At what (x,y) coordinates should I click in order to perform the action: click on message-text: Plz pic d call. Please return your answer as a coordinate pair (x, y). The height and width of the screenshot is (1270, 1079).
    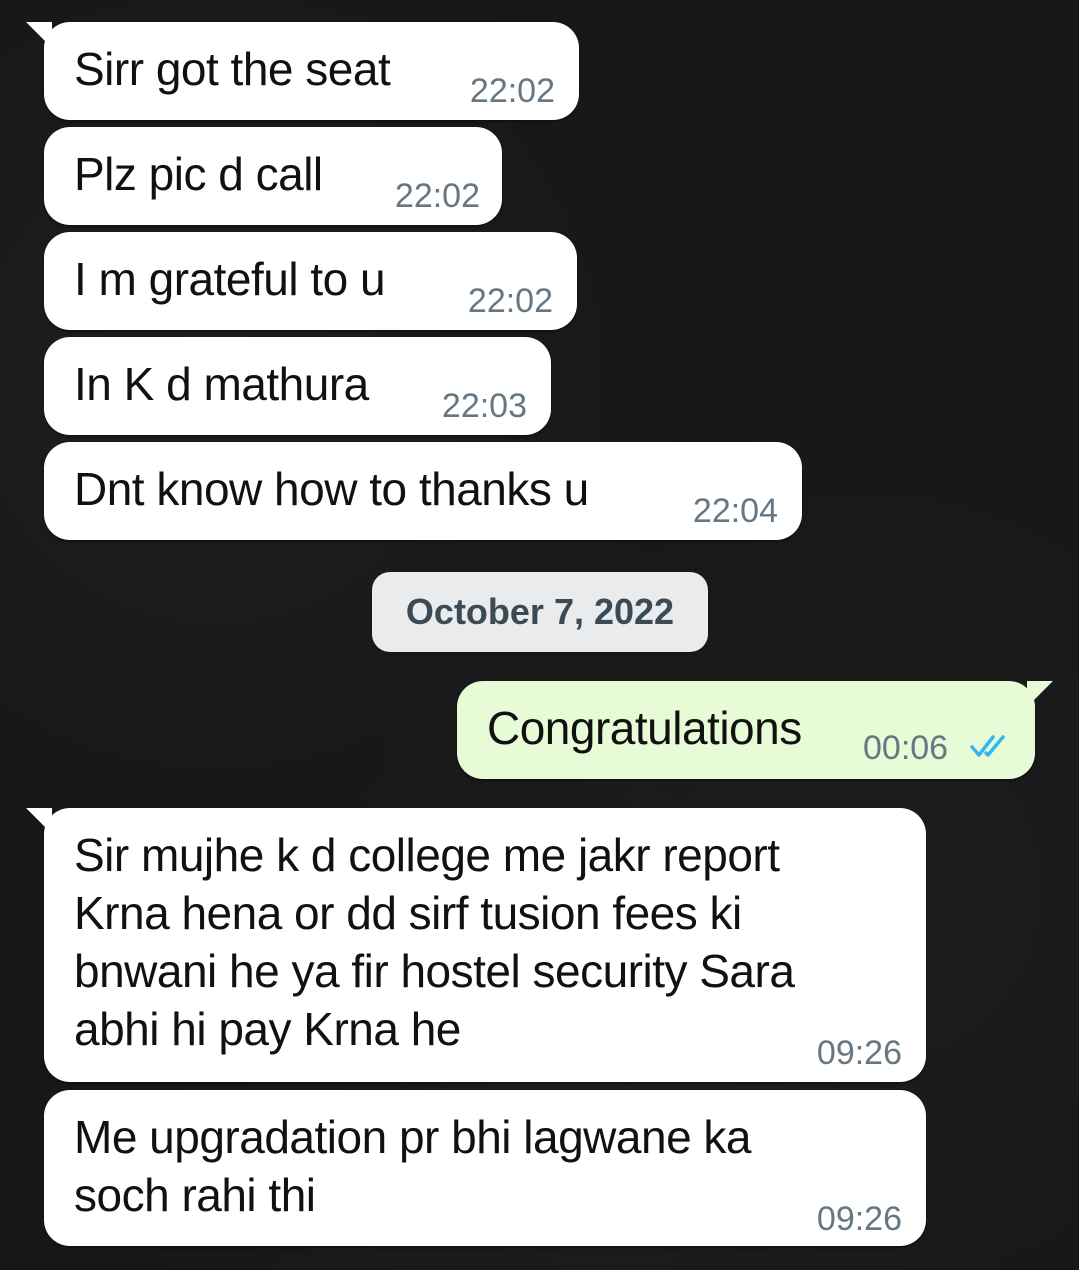
    Looking at the image, I should click on (198, 174).